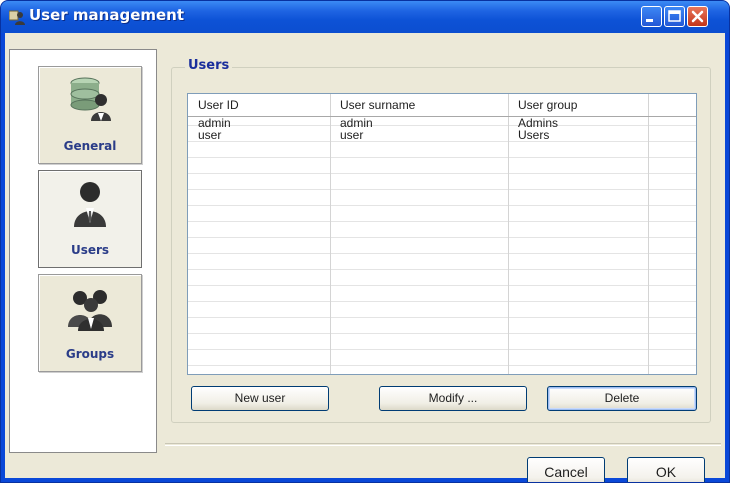  What do you see at coordinates (90, 250) in the screenshot?
I see `sidebar-item-label: Users` at bounding box center [90, 250].